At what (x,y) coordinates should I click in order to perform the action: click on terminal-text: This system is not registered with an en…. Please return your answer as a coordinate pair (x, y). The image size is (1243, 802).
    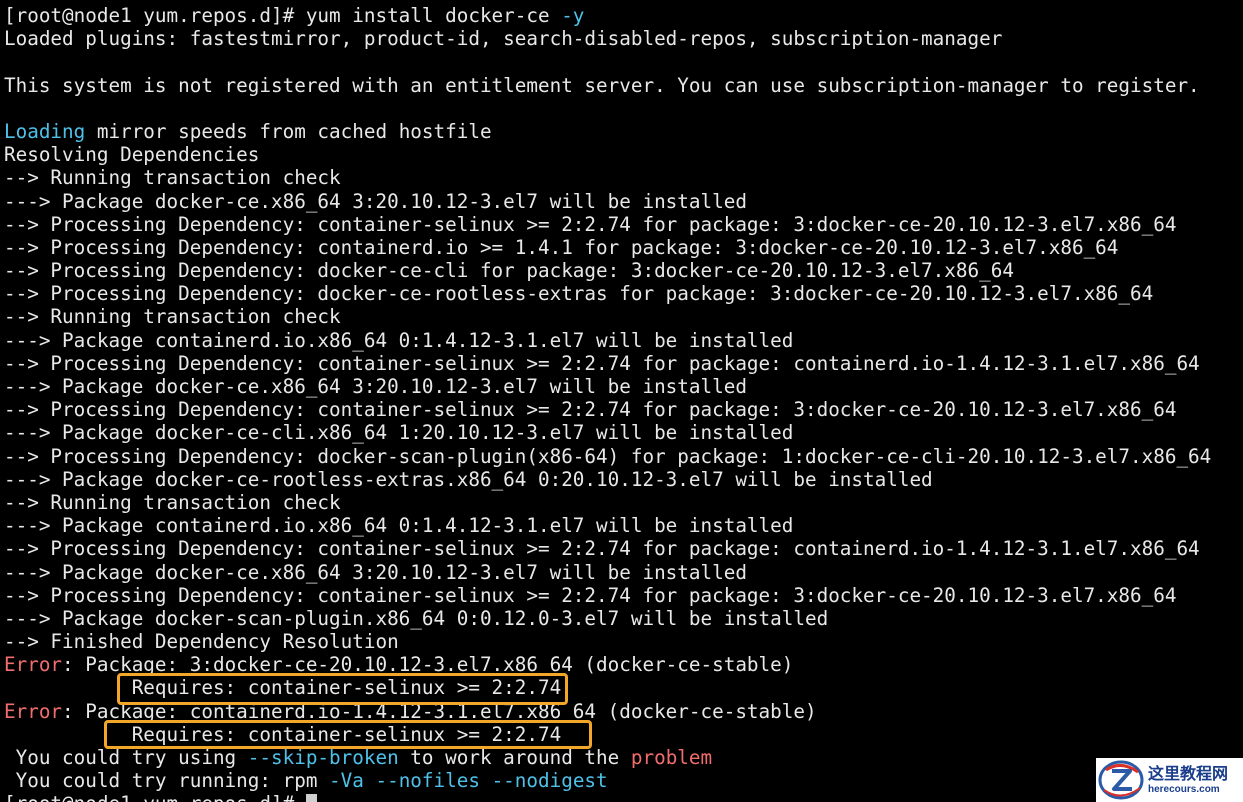
    Looking at the image, I should click on (602, 85).